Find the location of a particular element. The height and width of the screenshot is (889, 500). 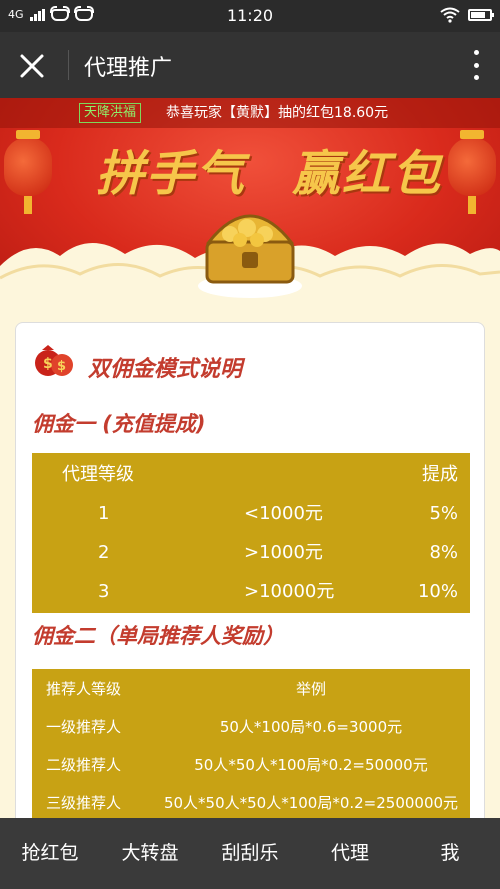

cell-rate: 5% is located at coordinates (443, 513).